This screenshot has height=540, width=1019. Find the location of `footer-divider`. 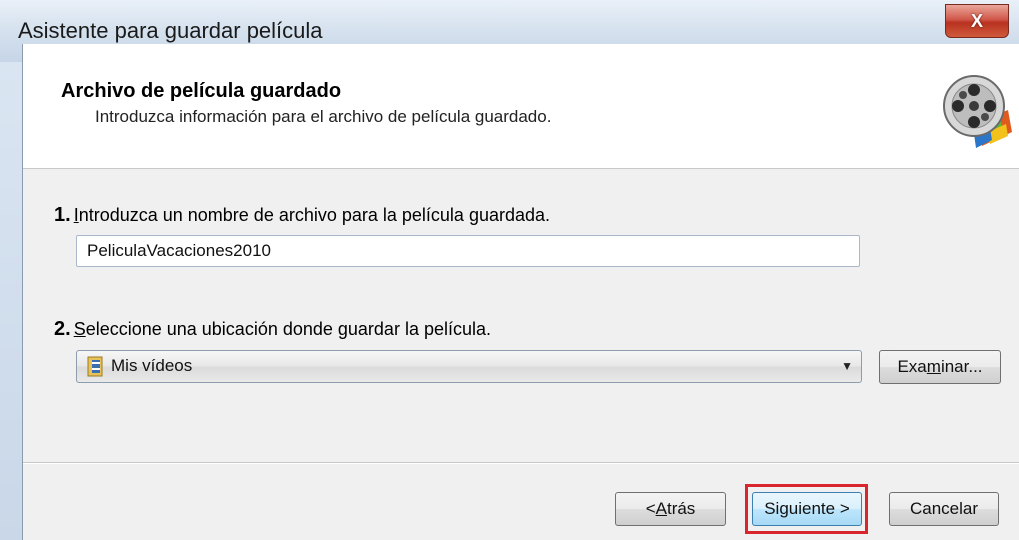

footer-divider is located at coordinates (521, 463).